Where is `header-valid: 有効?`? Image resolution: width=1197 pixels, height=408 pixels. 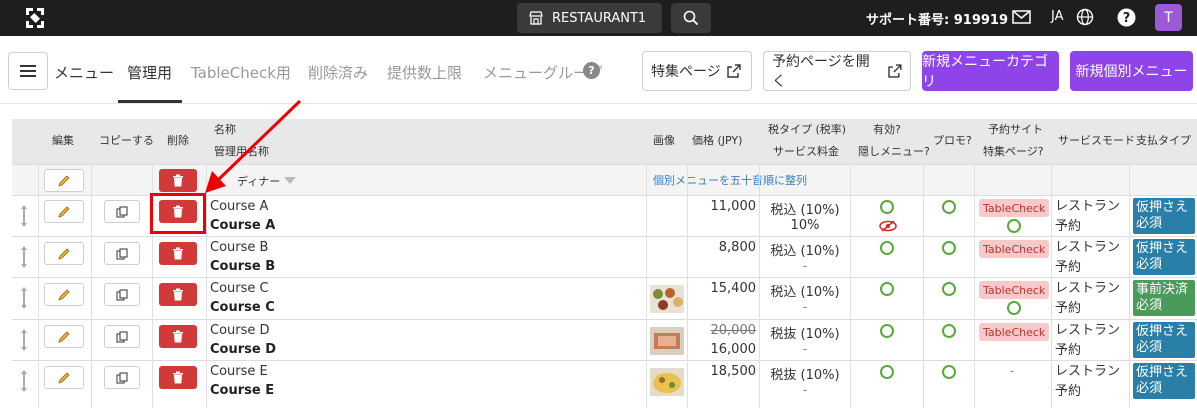
header-valid: 有効? is located at coordinates (887, 129).